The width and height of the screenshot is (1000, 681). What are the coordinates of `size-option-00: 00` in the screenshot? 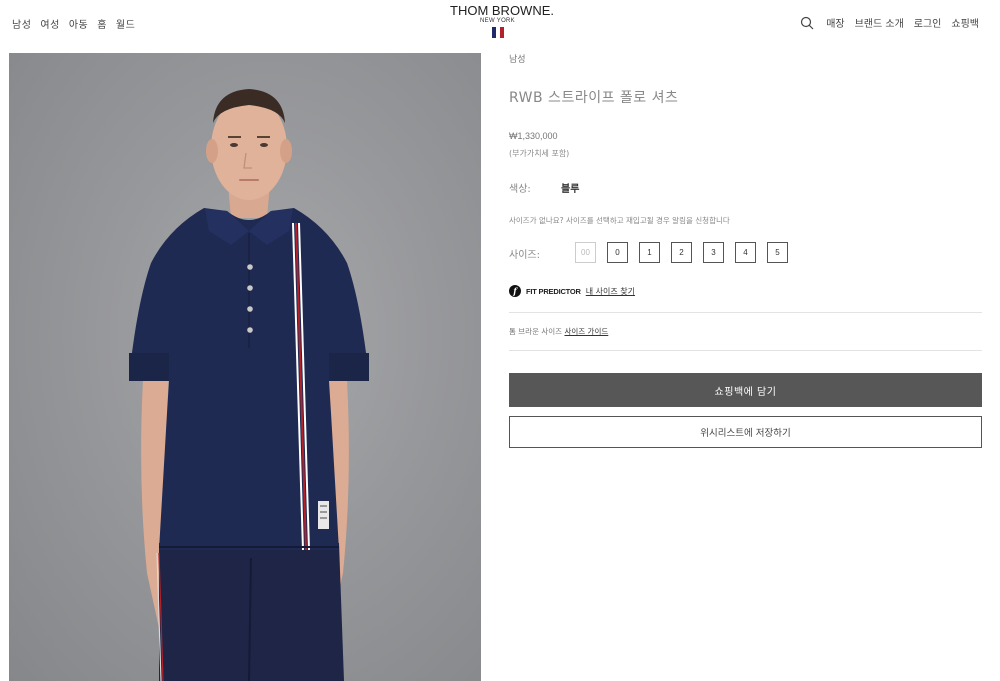 It's located at (585, 252).